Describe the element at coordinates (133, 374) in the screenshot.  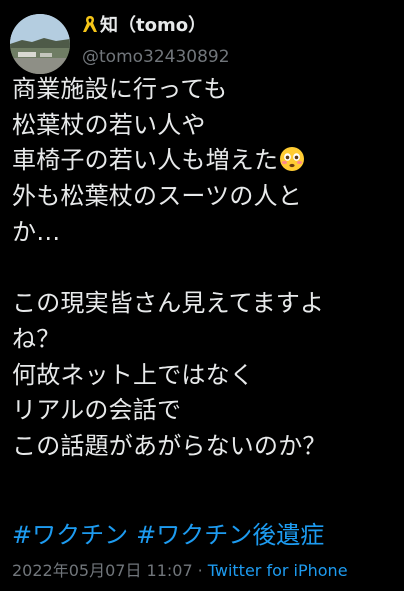
I see `tweet-line: 何故ネット上ではなく` at that location.